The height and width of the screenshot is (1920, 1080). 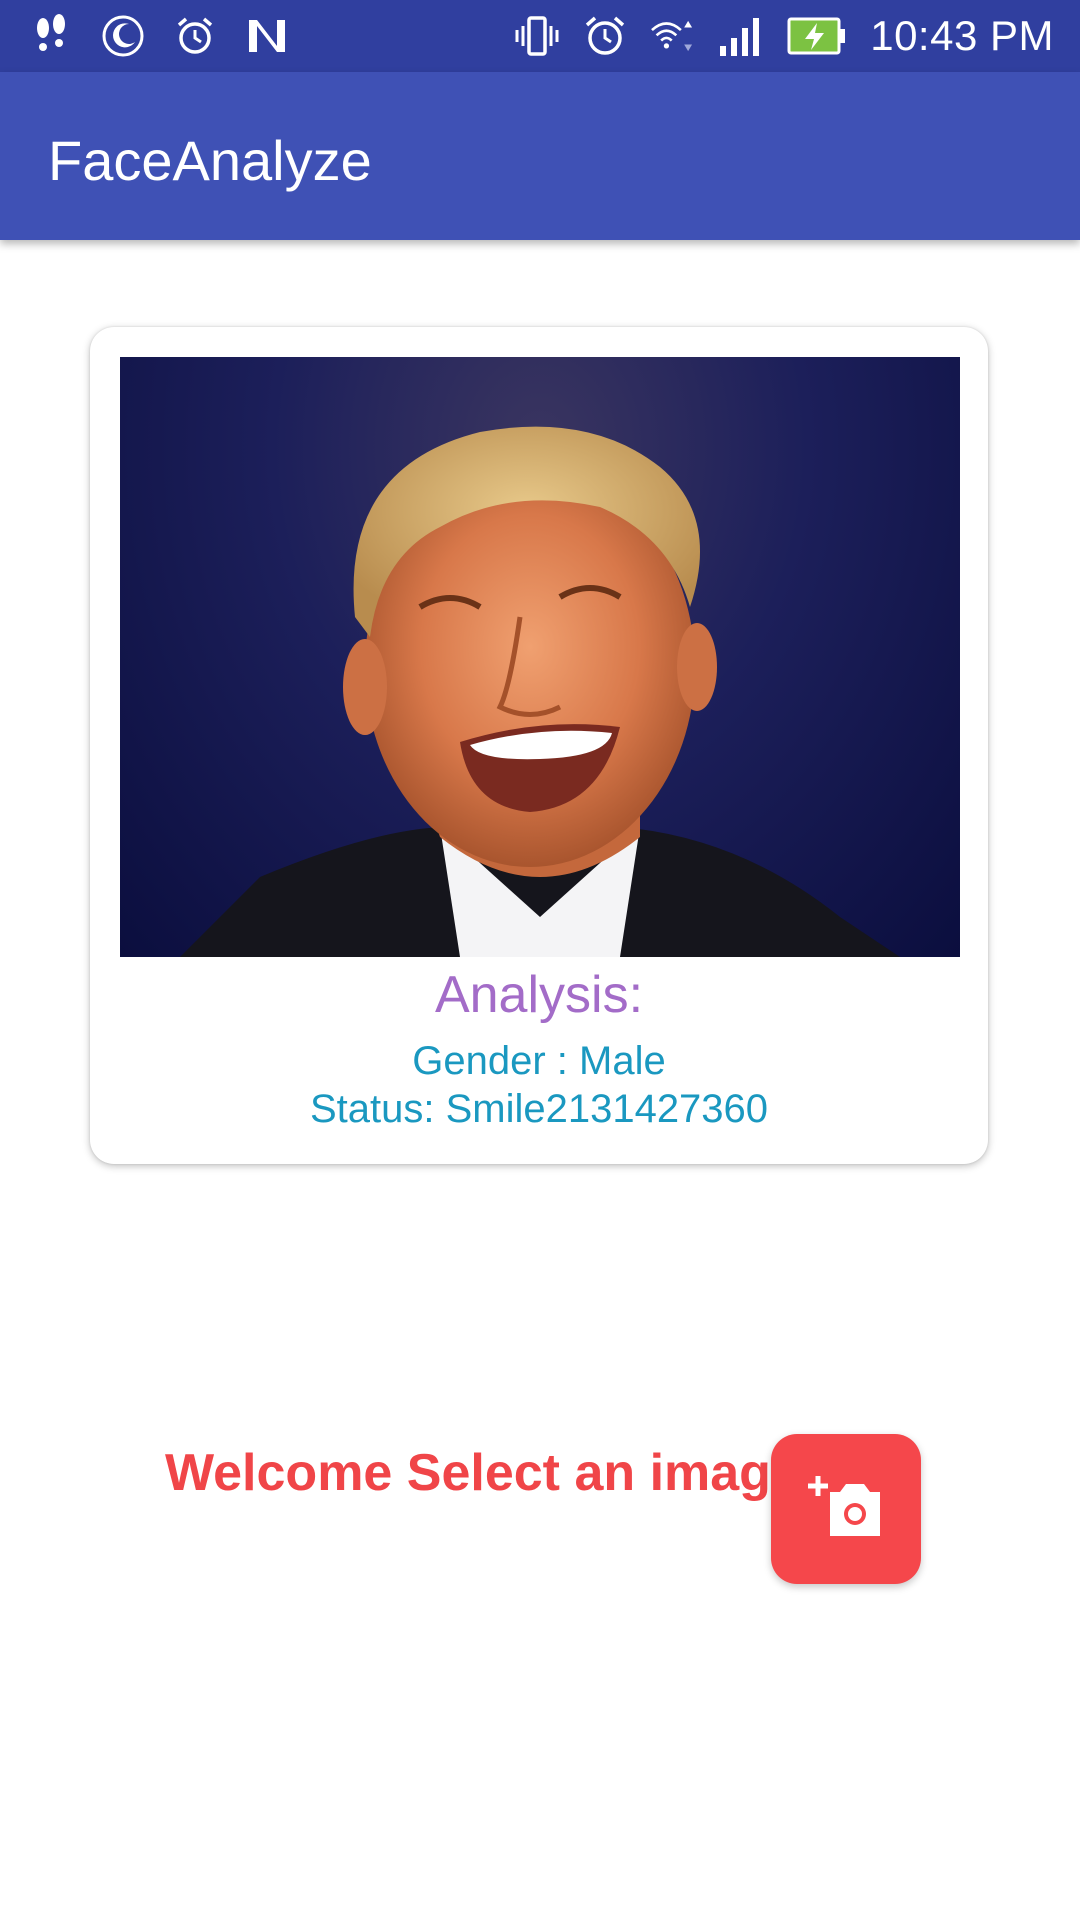 I want to click on status-bar: 10:43 PM, so click(x=540, y=36).